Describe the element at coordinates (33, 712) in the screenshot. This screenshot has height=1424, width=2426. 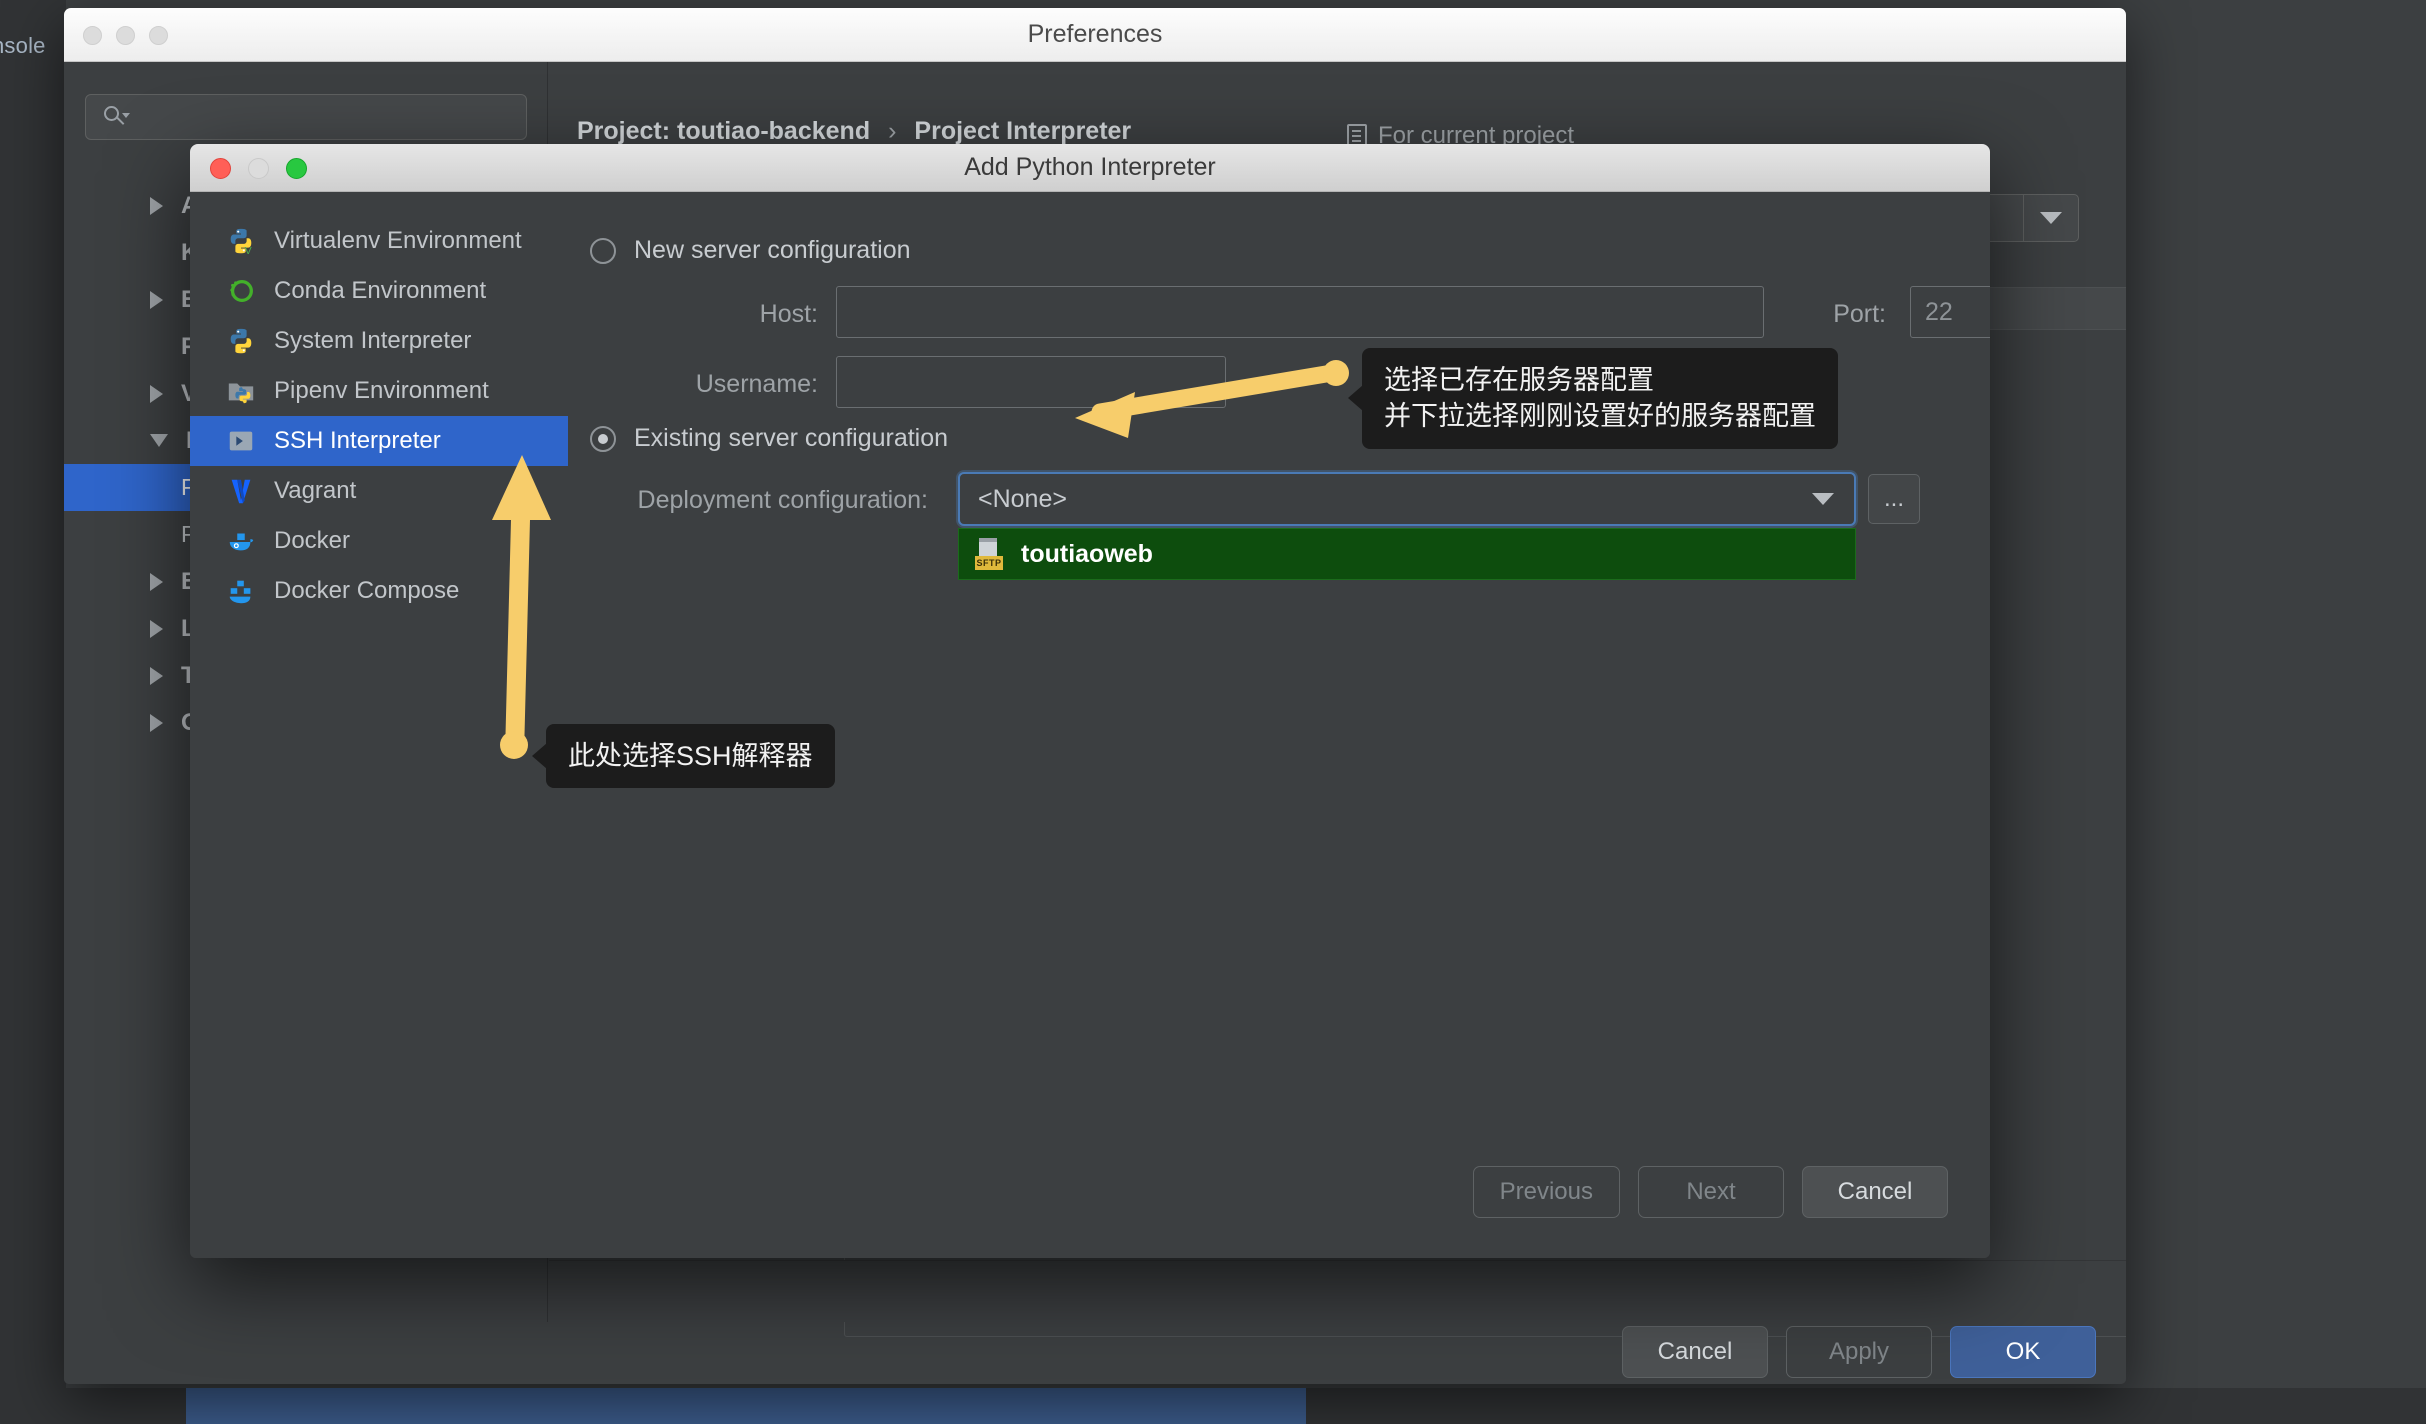
I see `ide-left-tool-strip` at that location.